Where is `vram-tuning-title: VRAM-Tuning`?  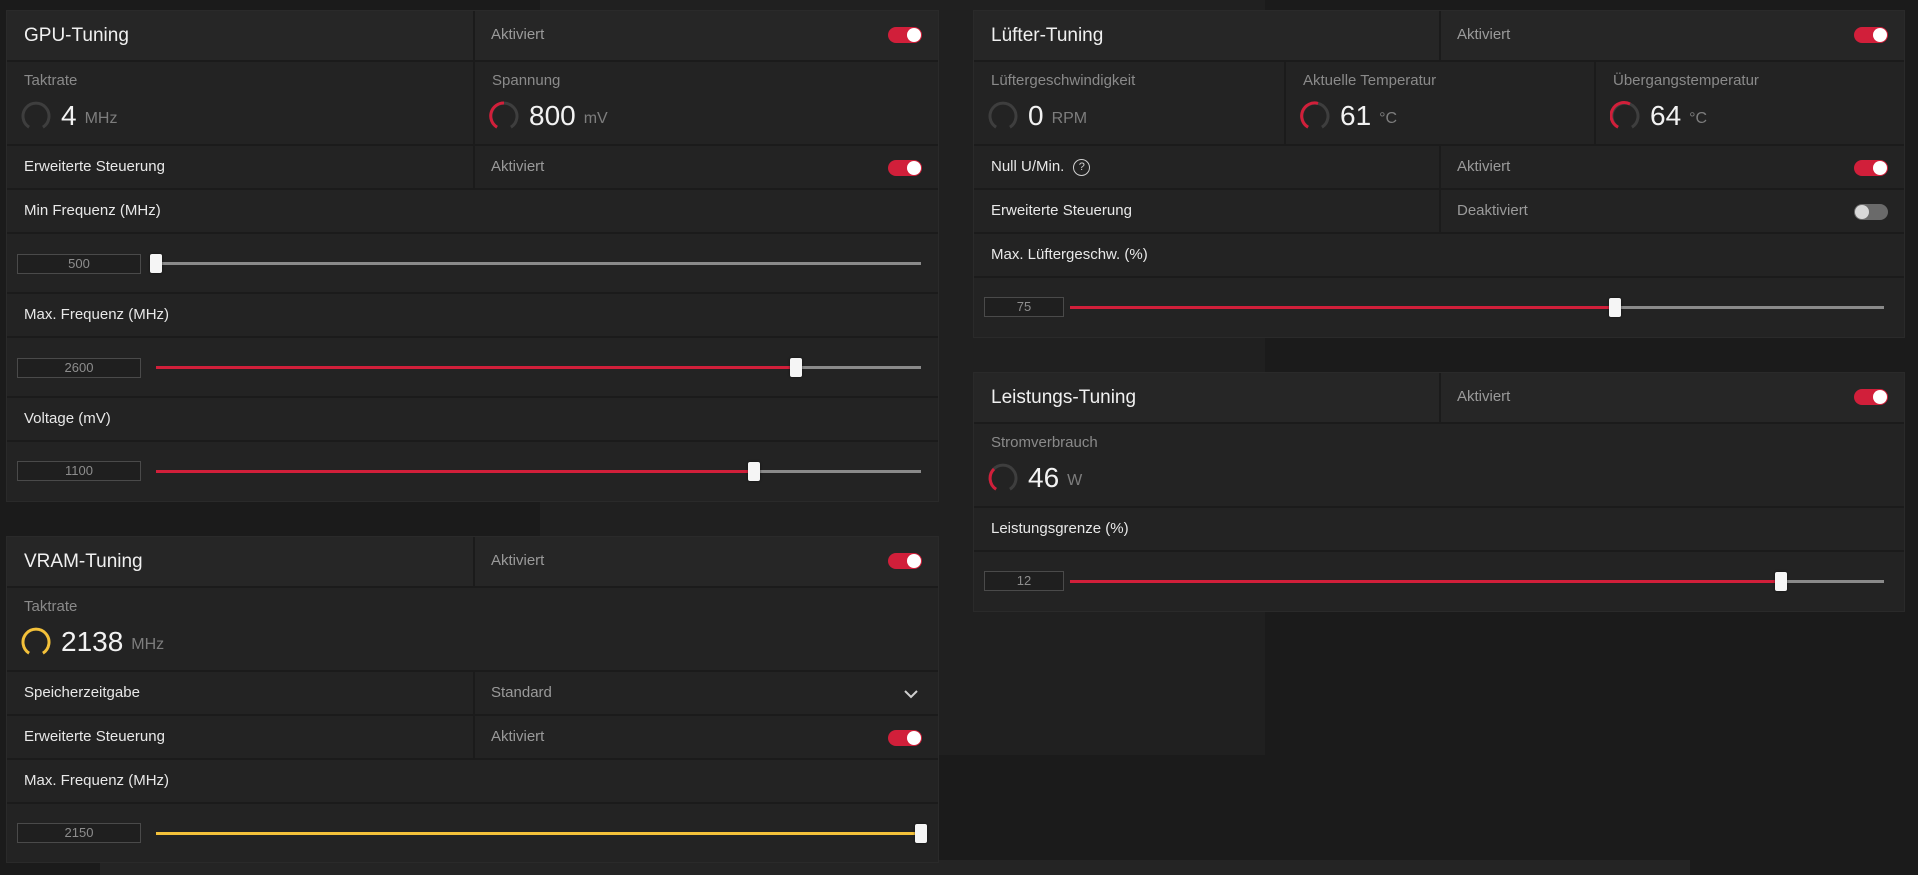 vram-tuning-title: VRAM-Tuning is located at coordinates (83, 561).